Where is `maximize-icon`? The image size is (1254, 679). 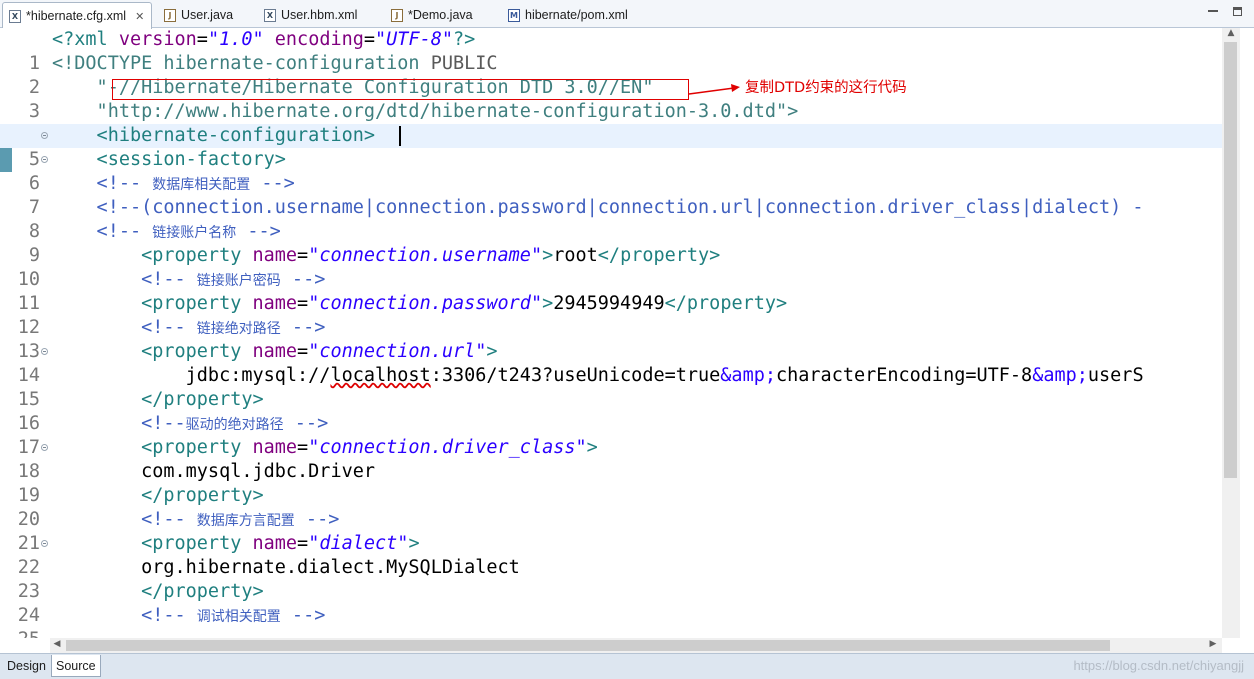 maximize-icon is located at coordinates (1237, 11).